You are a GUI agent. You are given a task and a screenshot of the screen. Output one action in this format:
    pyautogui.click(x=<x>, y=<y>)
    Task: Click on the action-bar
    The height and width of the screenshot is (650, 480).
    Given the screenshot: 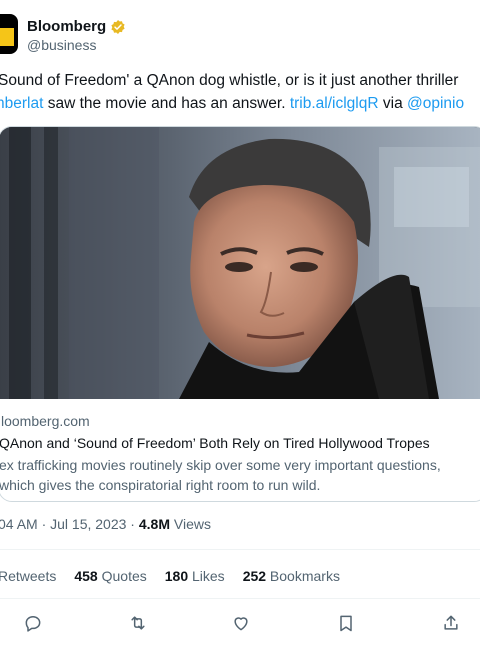 What is the action you would take?
    pyautogui.click(x=240, y=623)
    